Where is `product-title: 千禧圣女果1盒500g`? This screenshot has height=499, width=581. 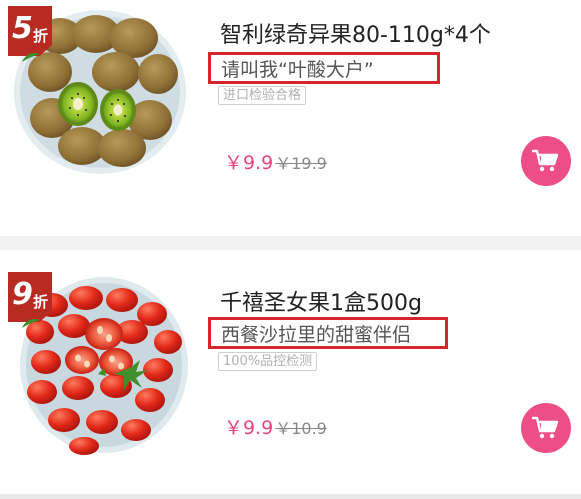
product-title: 千禧圣女果1盒500g is located at coordinates (321, 304).